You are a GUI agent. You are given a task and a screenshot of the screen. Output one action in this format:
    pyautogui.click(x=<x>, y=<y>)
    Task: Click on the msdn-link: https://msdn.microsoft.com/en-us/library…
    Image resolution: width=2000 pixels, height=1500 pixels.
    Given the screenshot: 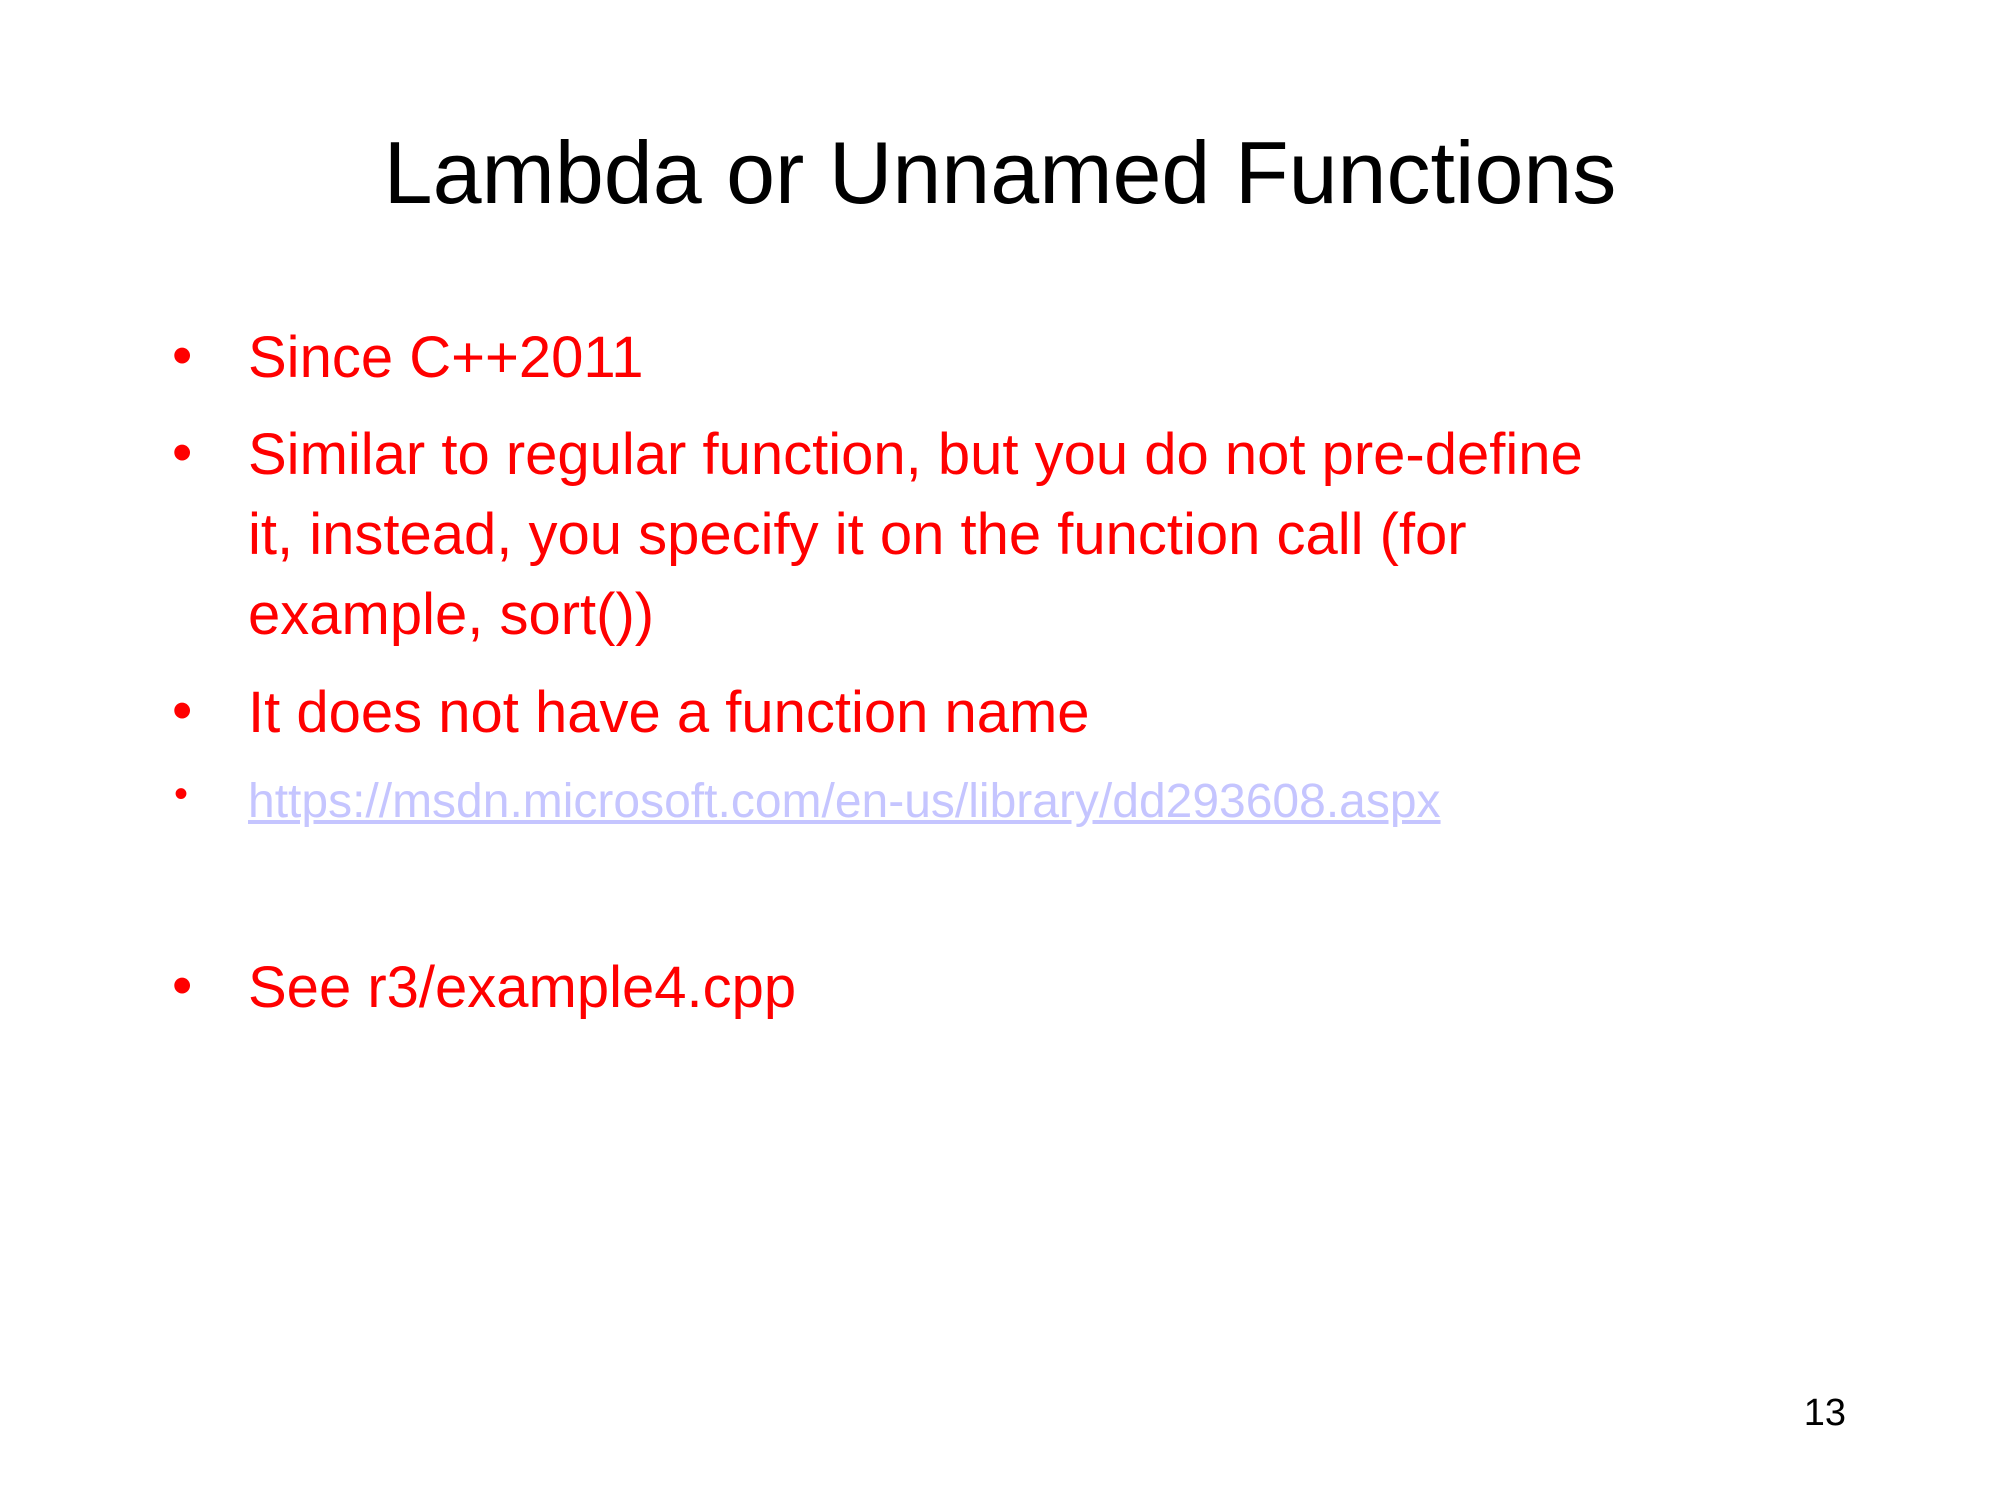 What is the action you would take?
    pyautogui.click(x=1048, y=802)
    